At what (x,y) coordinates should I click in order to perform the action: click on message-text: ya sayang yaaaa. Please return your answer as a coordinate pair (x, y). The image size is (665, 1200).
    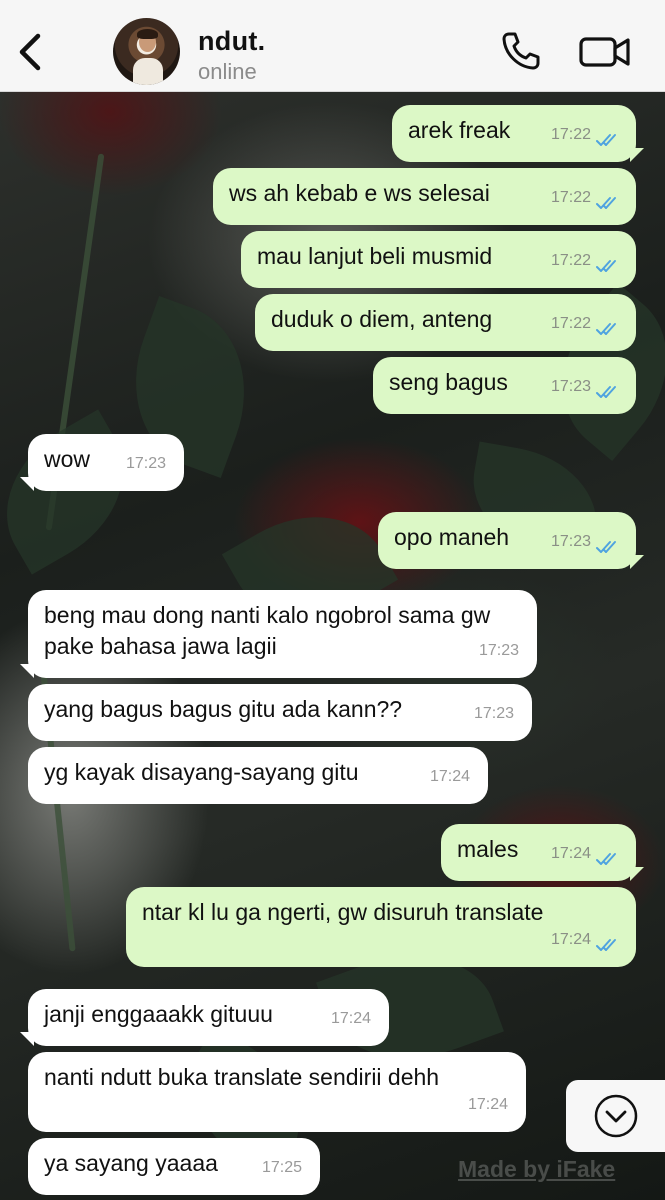
    Looking at the image, I should click on (131, 1163).